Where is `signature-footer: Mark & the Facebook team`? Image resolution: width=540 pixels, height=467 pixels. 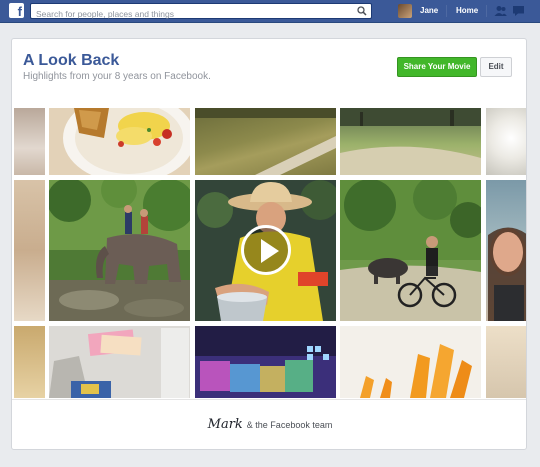 signature-footer: Mark & the Facebook team is located at coordinates (269, 425).